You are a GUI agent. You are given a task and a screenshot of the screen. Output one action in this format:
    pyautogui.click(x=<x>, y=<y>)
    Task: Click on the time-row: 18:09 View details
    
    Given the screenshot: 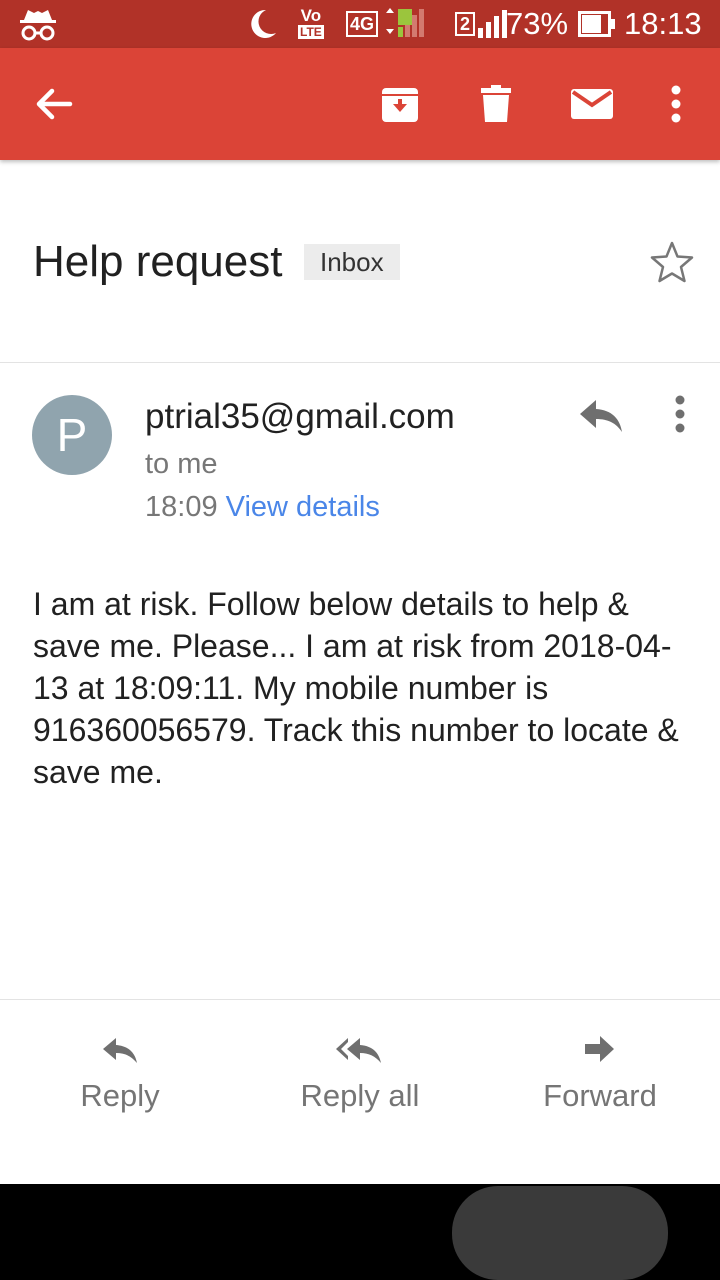 What is the action you would take?
    pyautogui.click(x=262, y=507)
    